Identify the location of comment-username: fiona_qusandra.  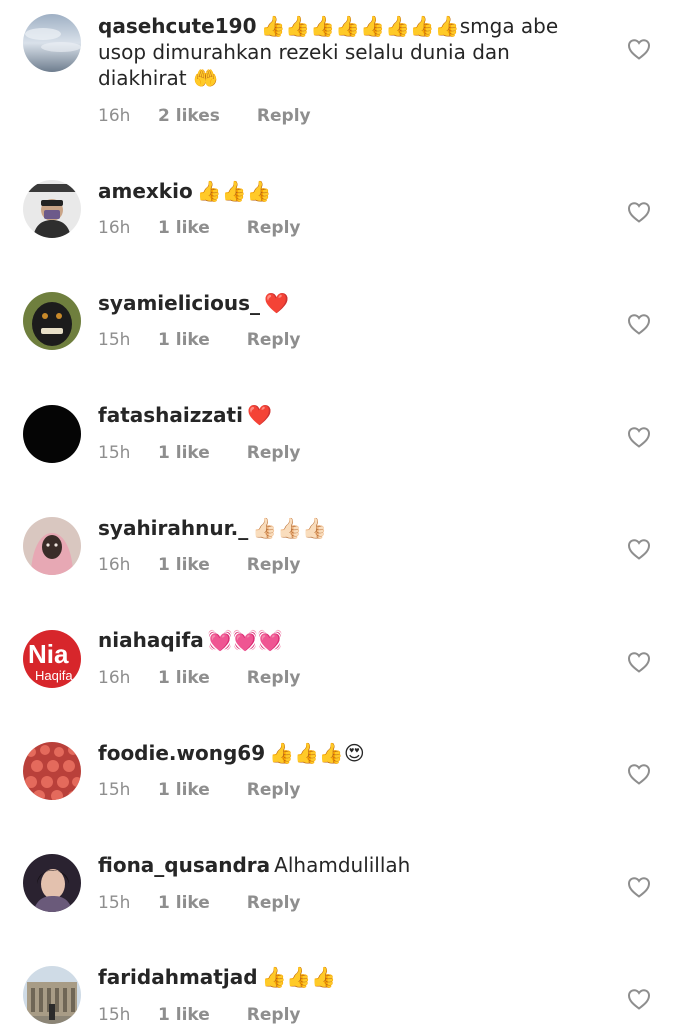
(184, 865).